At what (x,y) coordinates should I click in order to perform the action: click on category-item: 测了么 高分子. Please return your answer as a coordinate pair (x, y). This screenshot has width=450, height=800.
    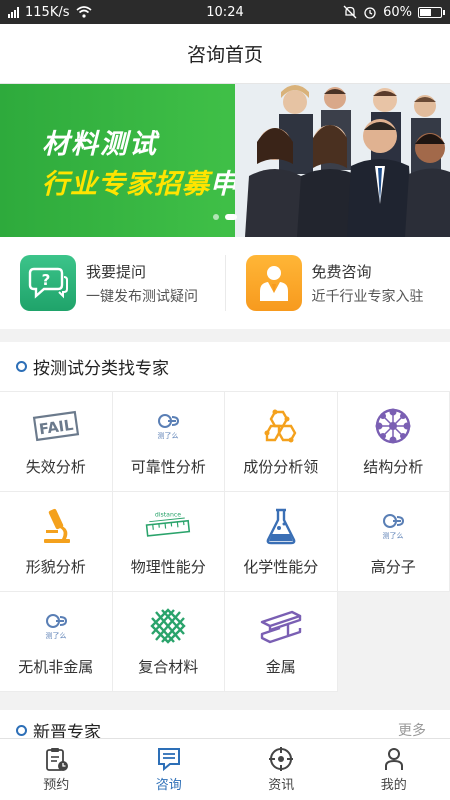
    Looking at the image, I should click on (393, 542).